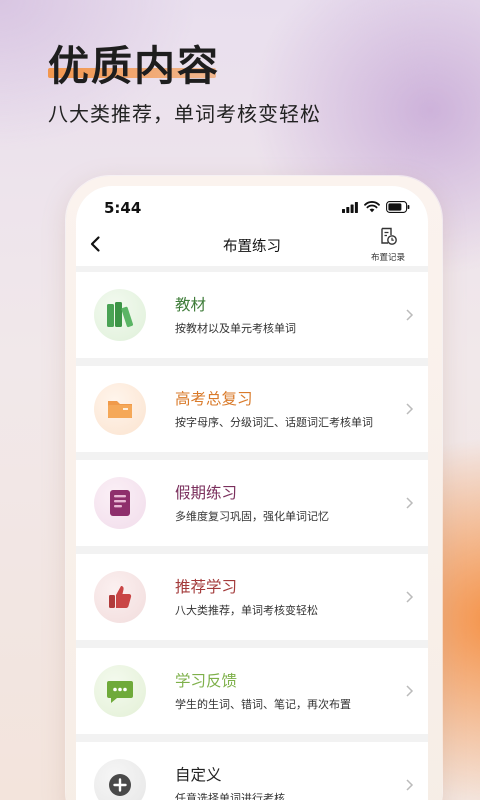 Image resolution: width=480 pixels, height=800 pixels. Describe the element at coordinates (387, 258) in the screenshot. I see `record-label: 布置记录` at that location.